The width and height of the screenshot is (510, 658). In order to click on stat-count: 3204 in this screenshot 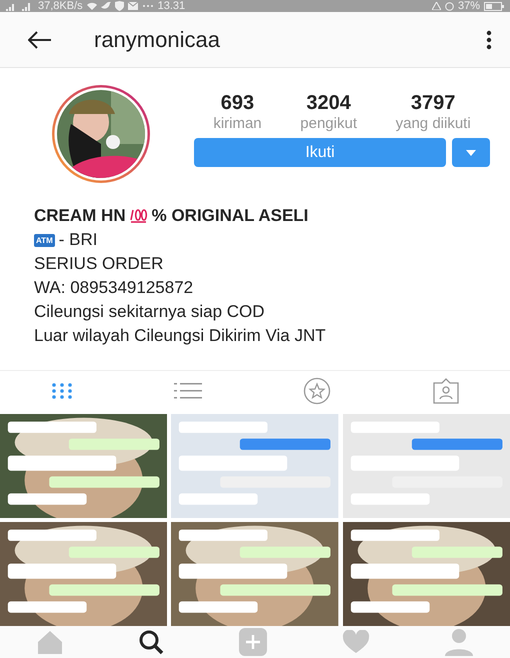, I will do `click(328, 104)`.